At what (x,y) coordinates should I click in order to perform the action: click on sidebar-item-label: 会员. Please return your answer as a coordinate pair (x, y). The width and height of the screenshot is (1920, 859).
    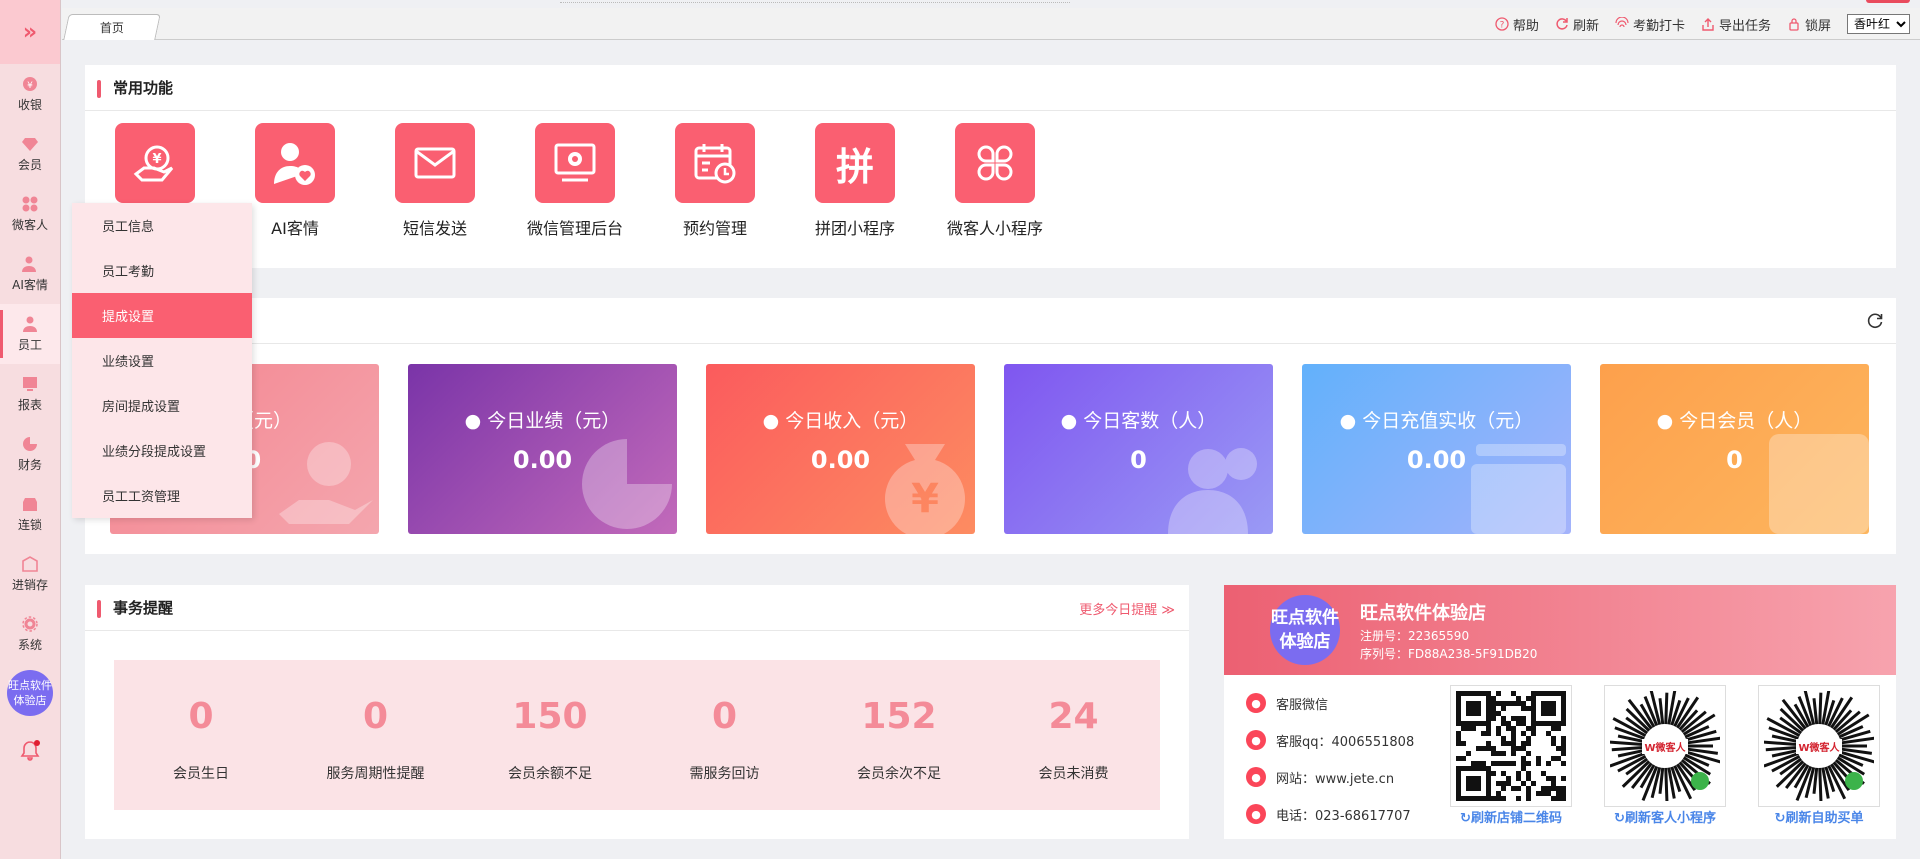
    Looking at the image, I should click on (29, 164).